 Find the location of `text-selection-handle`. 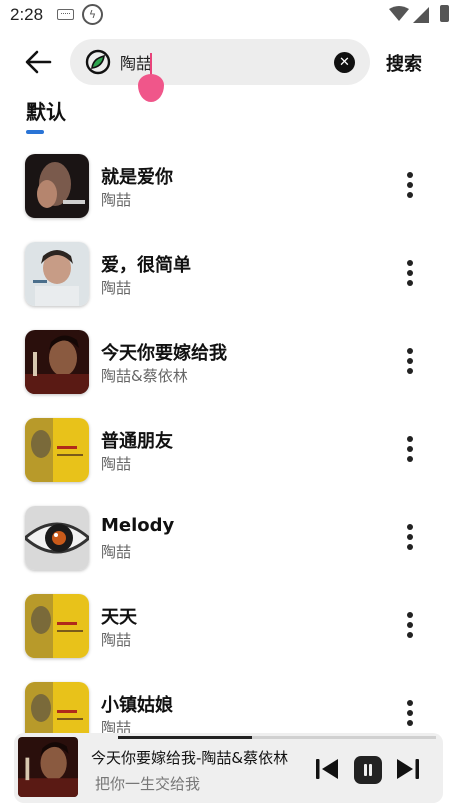

text-selection-handle is located at coordinates (151, 88).